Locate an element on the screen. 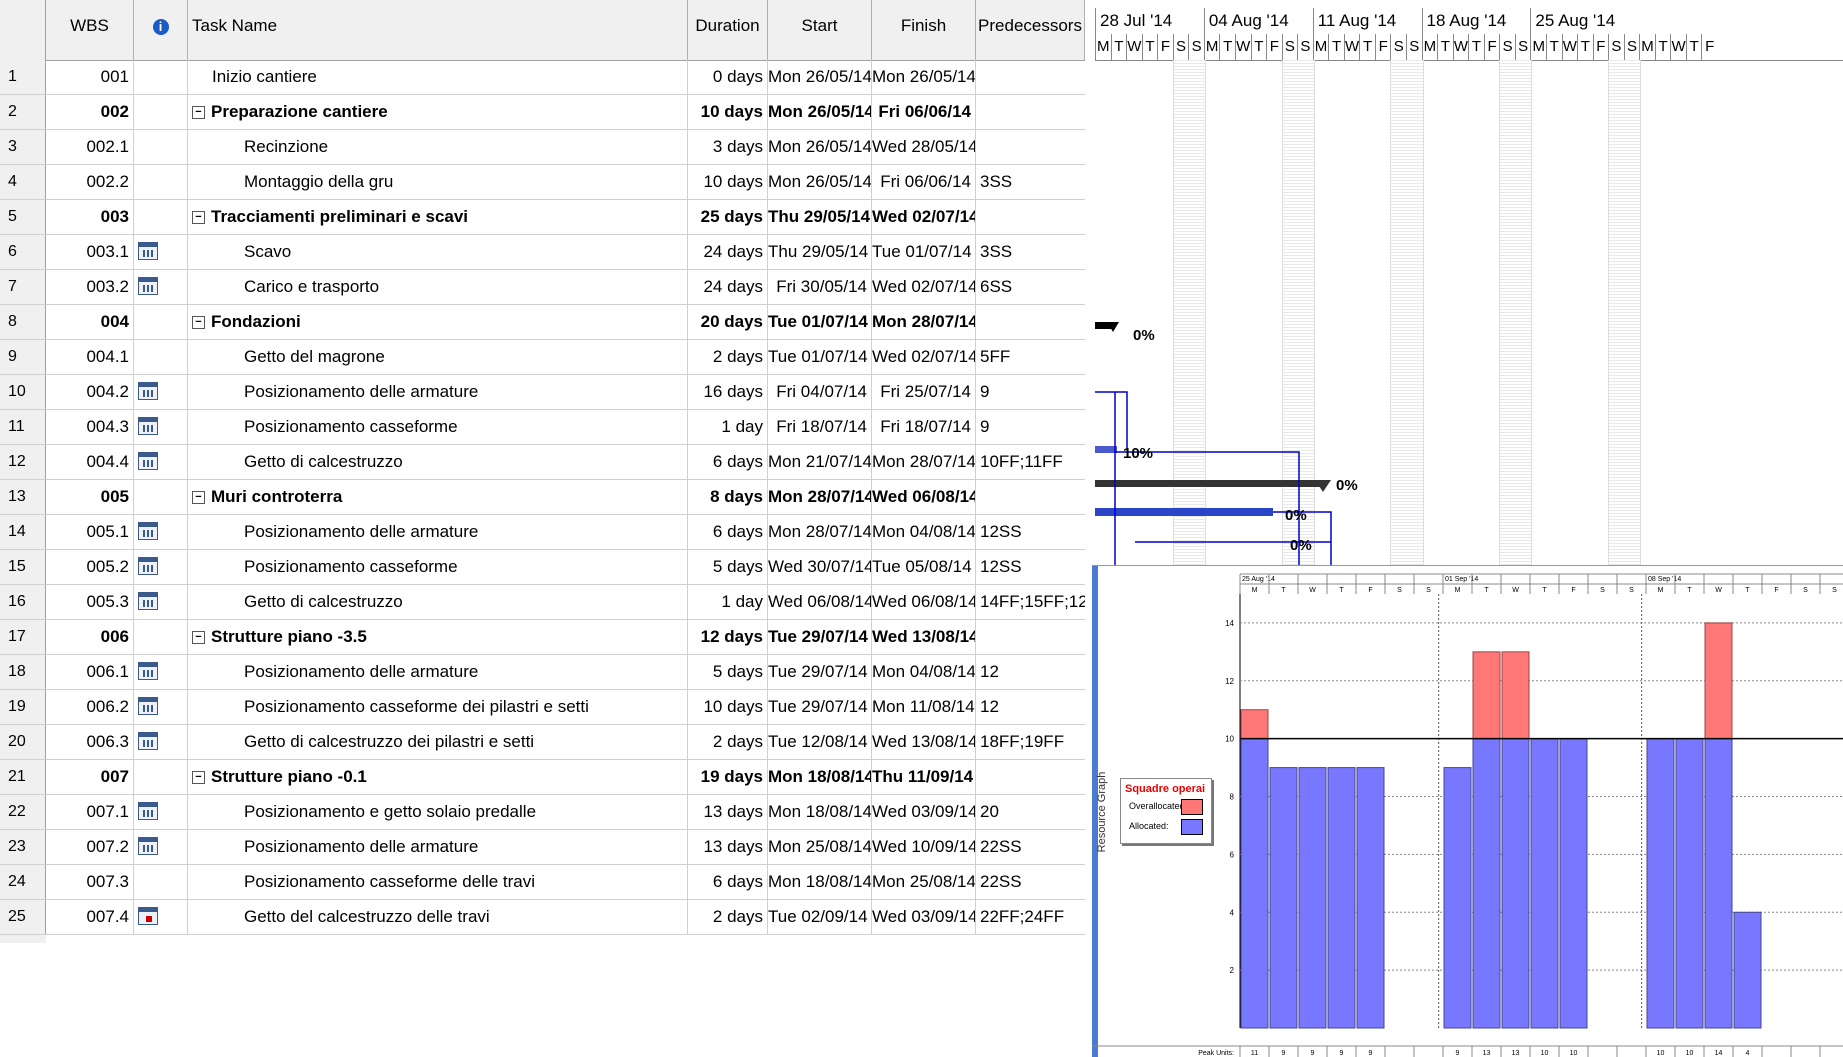 This screenshot has height=1057, width=1843. row-number: 22 is located at coordinates (23, 812).